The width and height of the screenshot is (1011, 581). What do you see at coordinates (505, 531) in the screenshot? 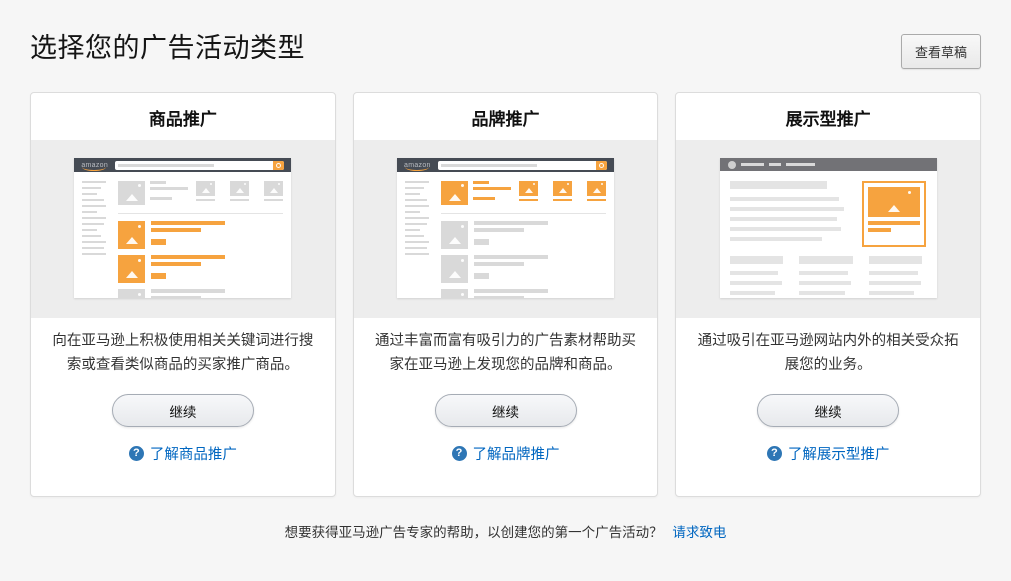
I see `footer: 想要获得亚马逊广告专家的帮助，以创建您的第一个广告活动？ 请求致电` at bounding box center [505, 531].